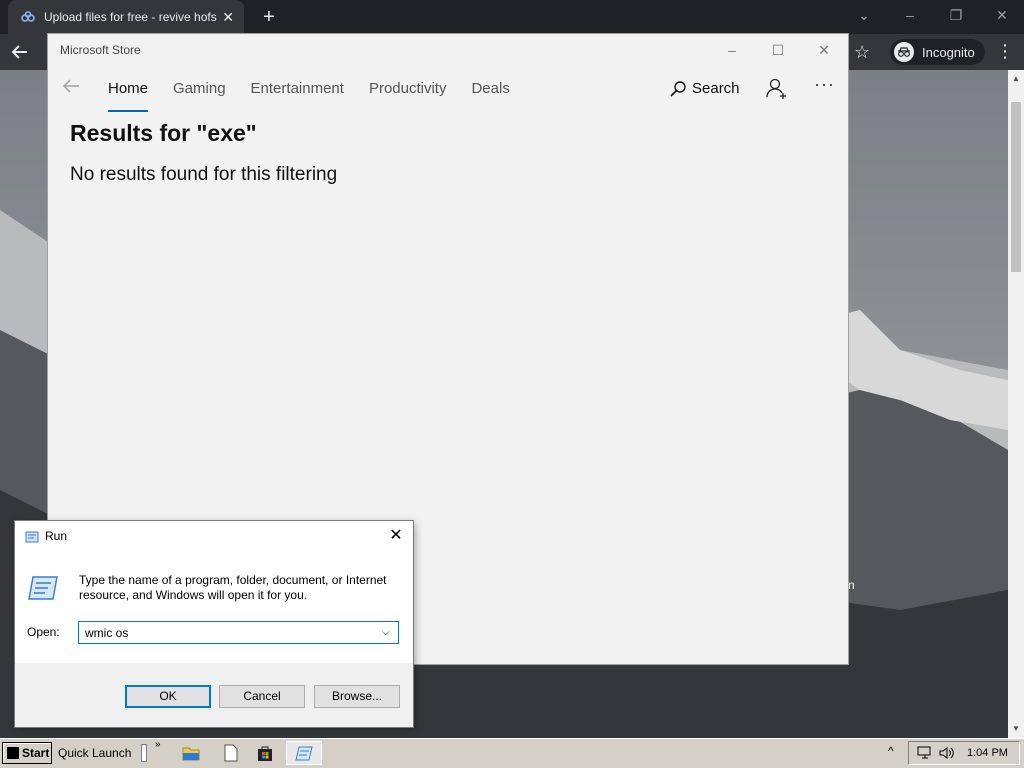  Describe the element at coordinates (56, 536) in the screenshot. I see `run-title: Run` at that location.